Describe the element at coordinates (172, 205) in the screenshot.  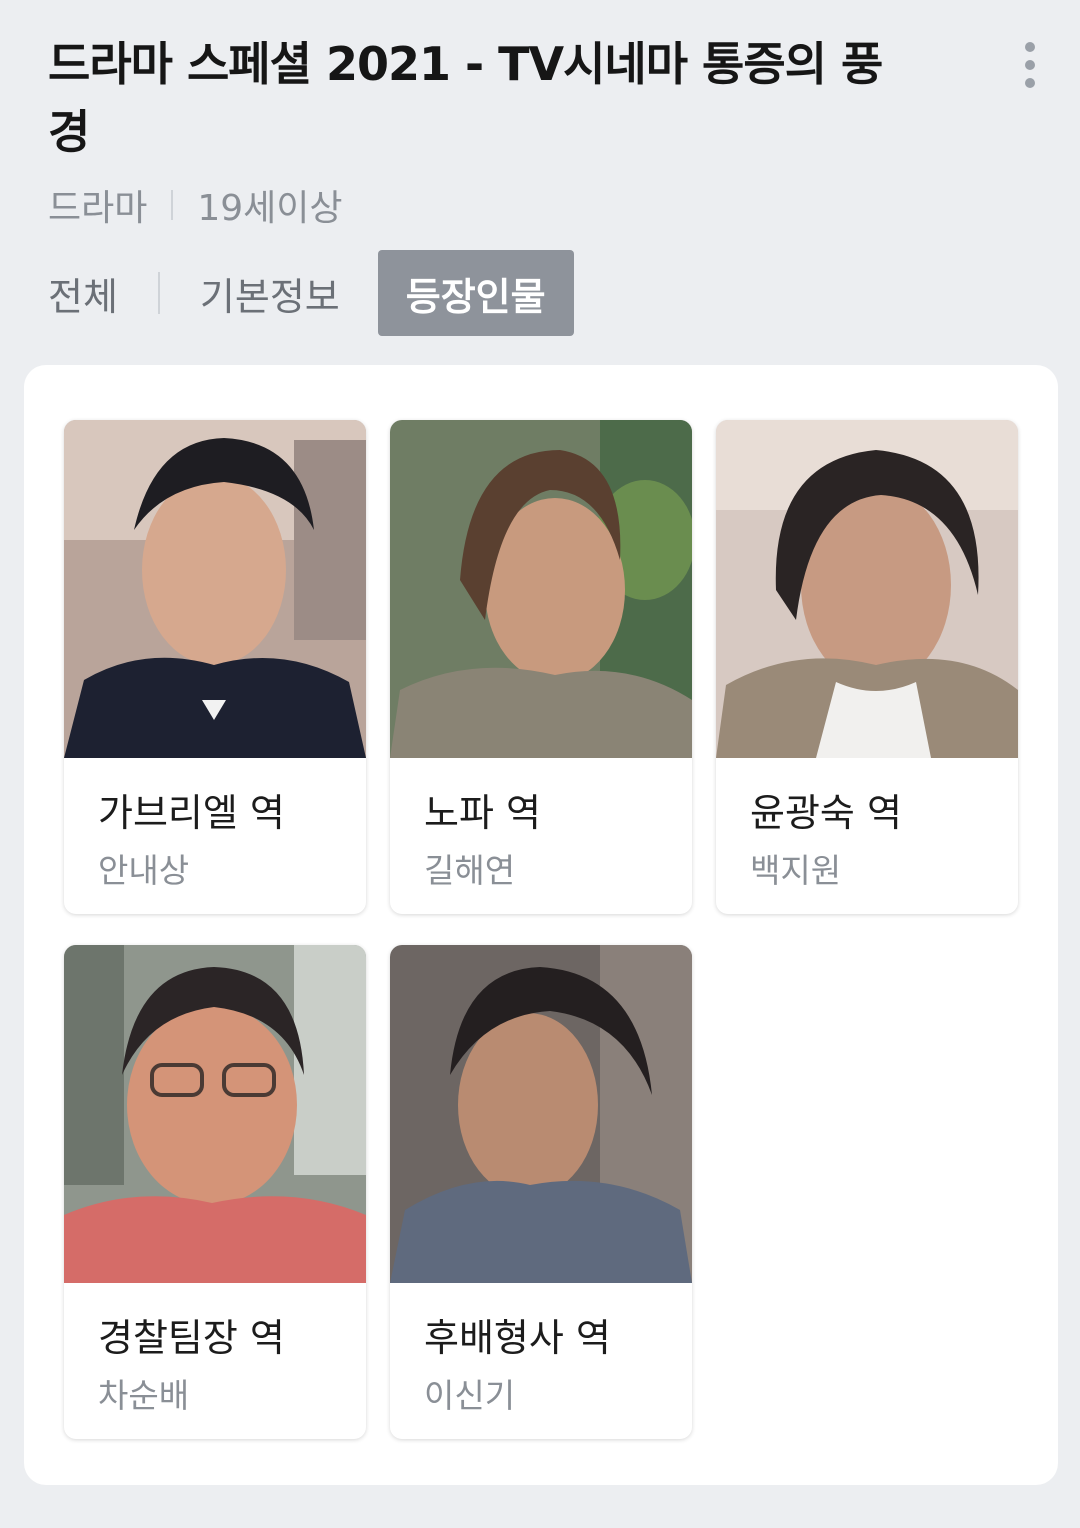
I see `meta-divider` at that location.